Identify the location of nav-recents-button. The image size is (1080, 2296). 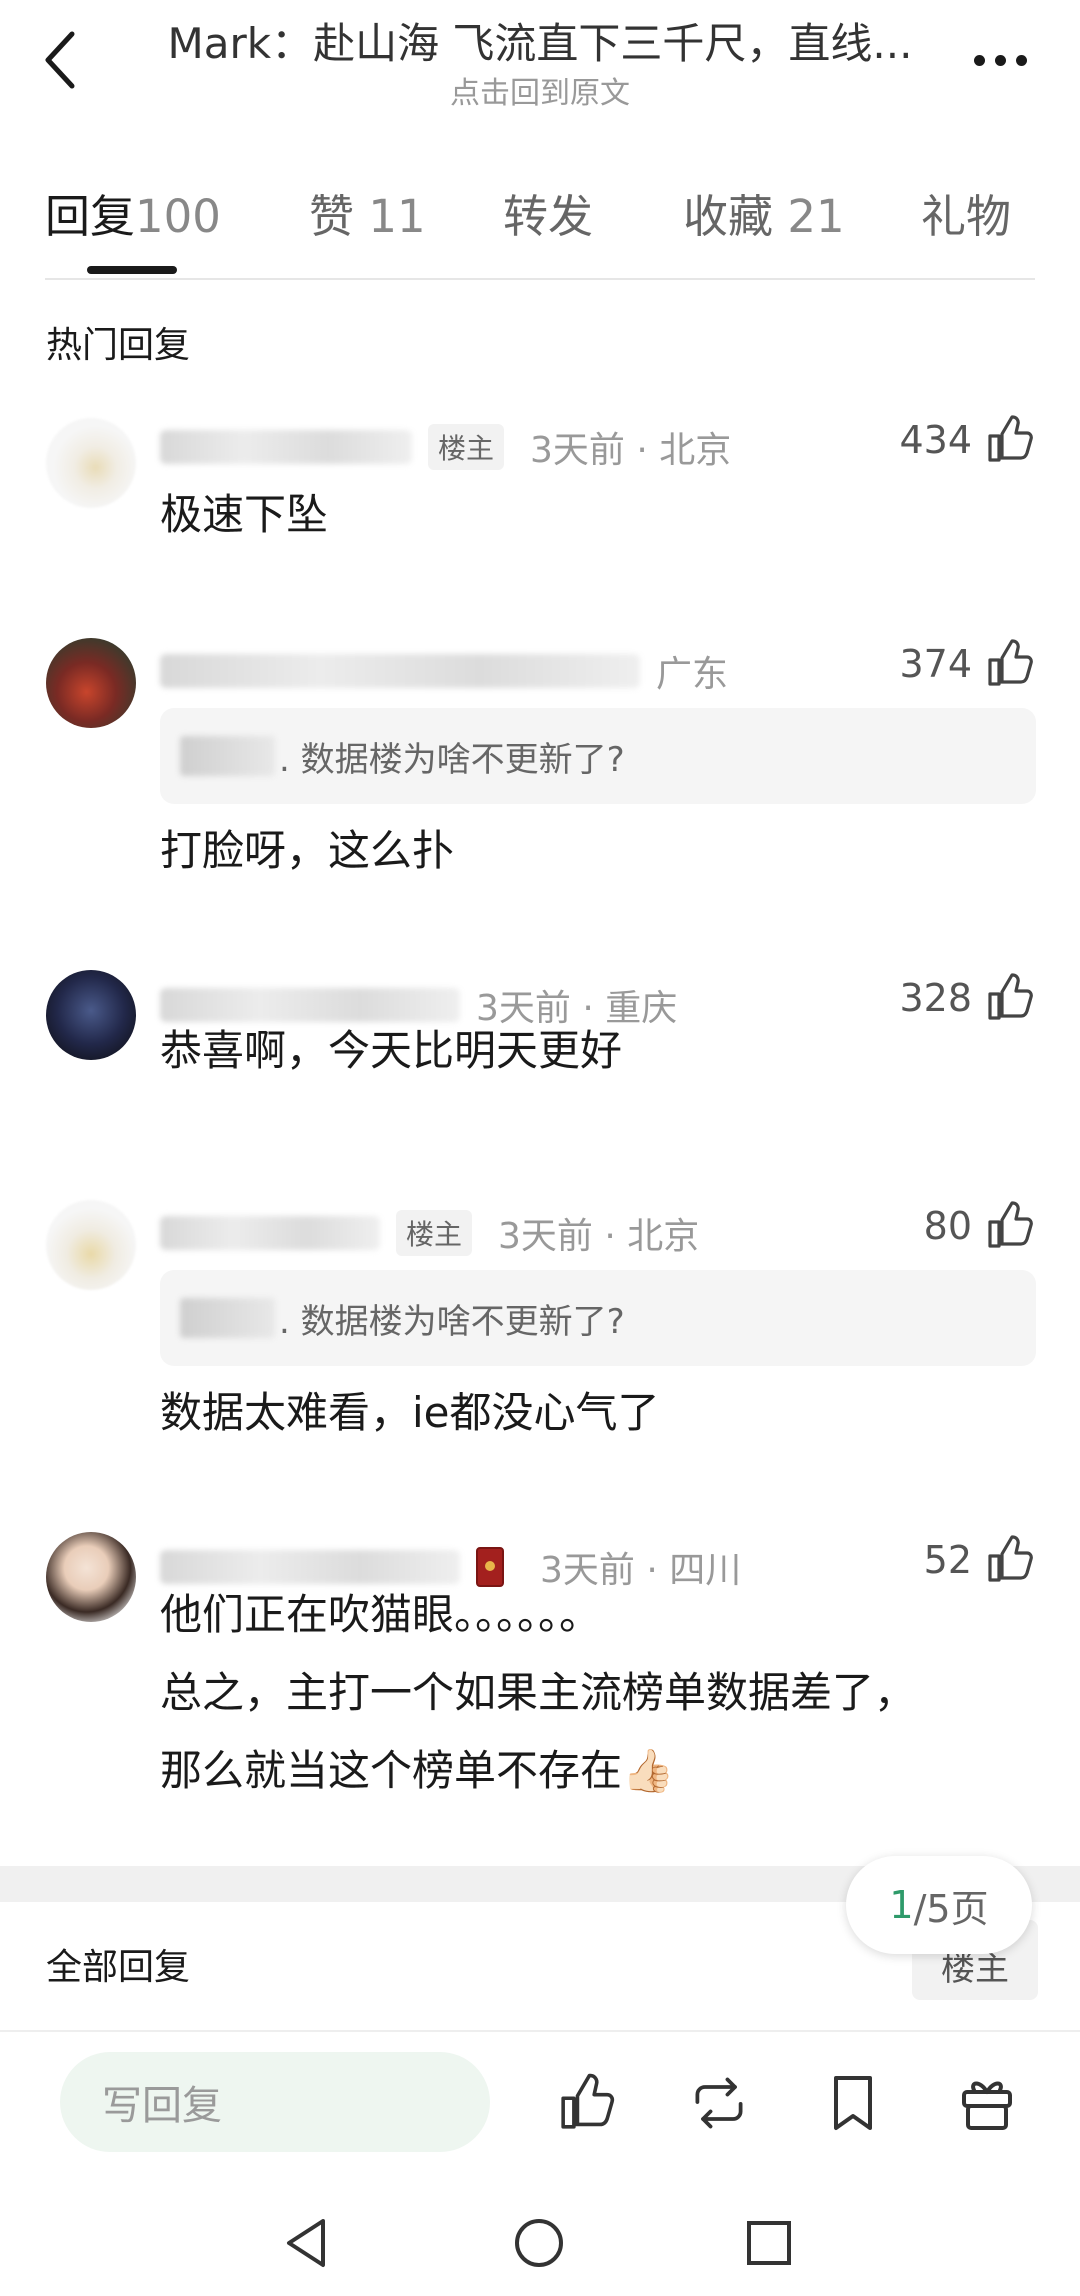
(769, 2243).